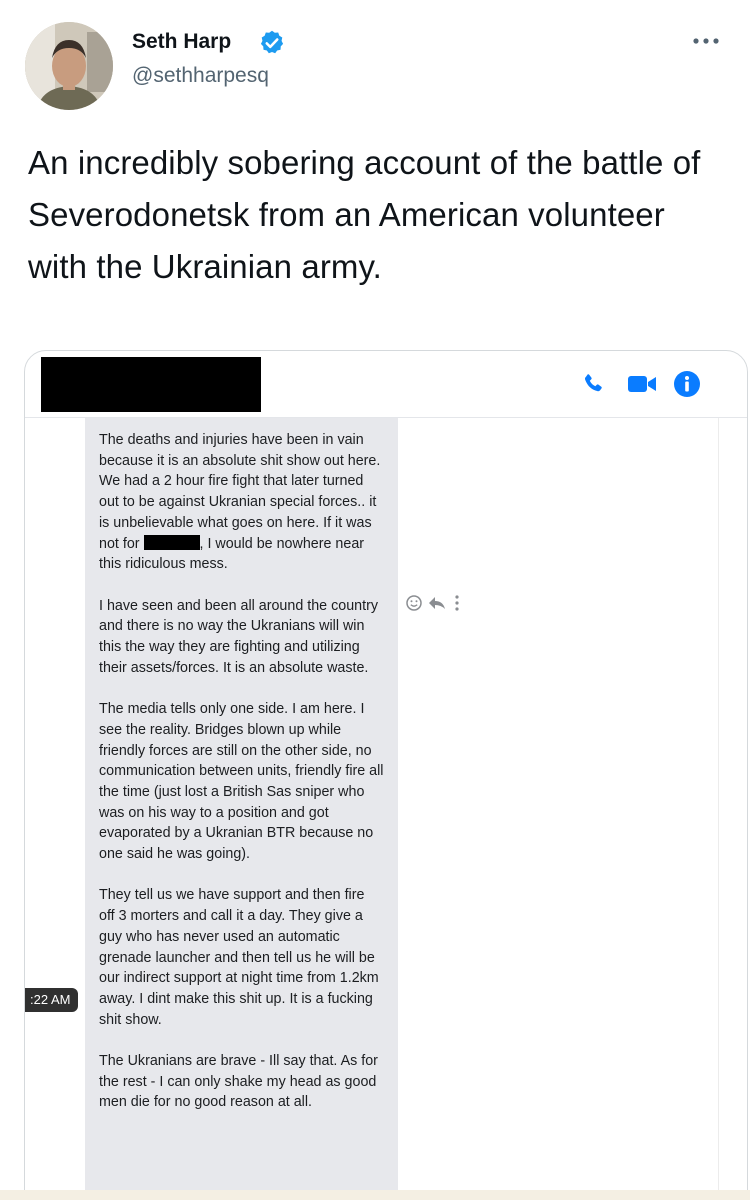 The height and width of the screenshot is (1200, 750). Describe the element at coordinates (272, 42) in the screenshot. I see `verified-badge-icon` at that location.